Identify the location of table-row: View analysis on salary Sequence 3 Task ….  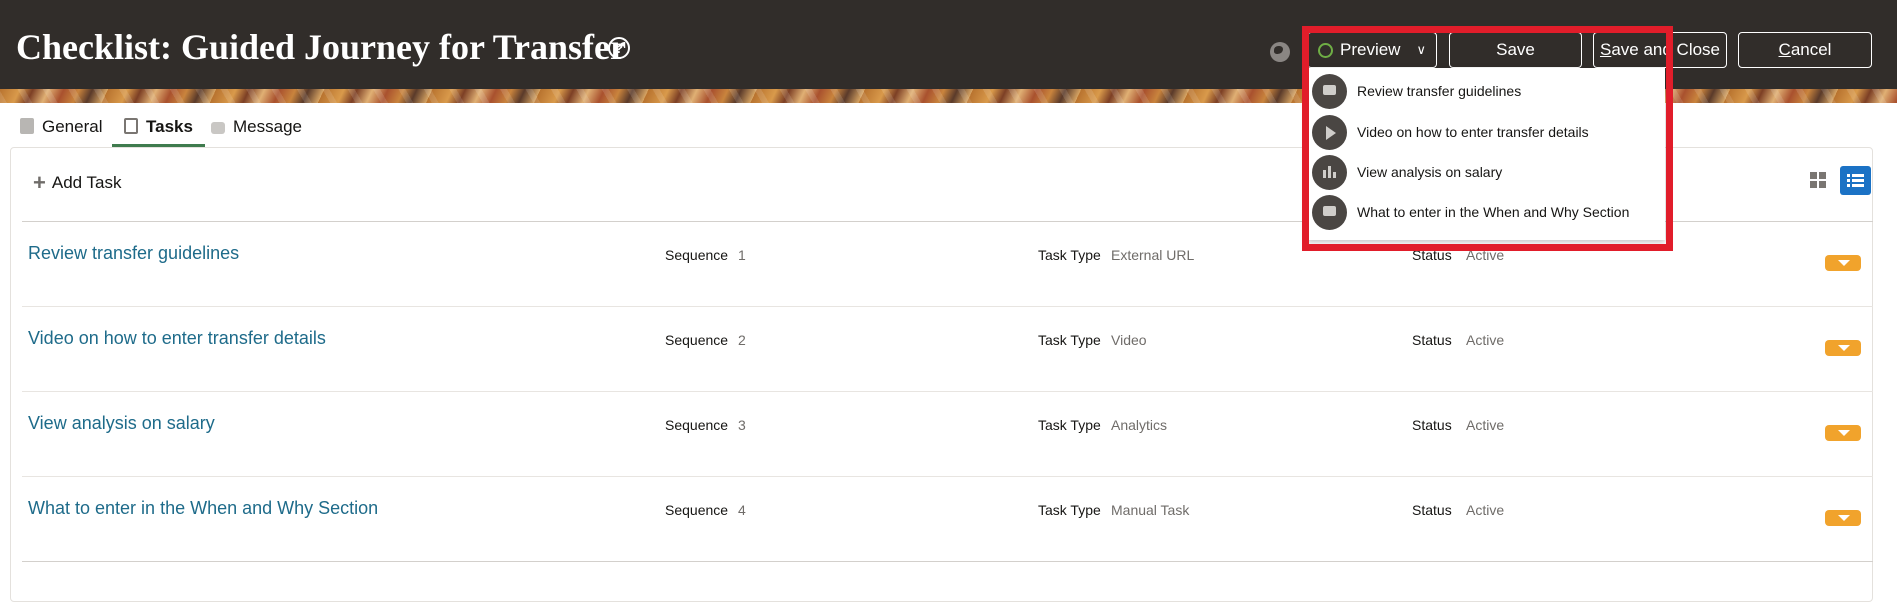
(947, 434).